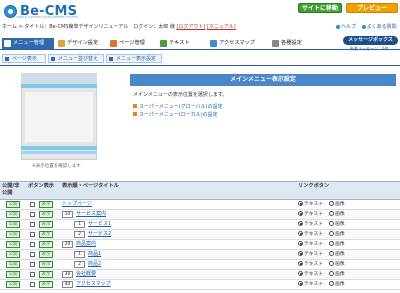 The image size is (400, 293). What do you see at coordinates (348, 27) in the screenshot?
I see `help-link: ヘルプ` at bounding box center [348, 27].